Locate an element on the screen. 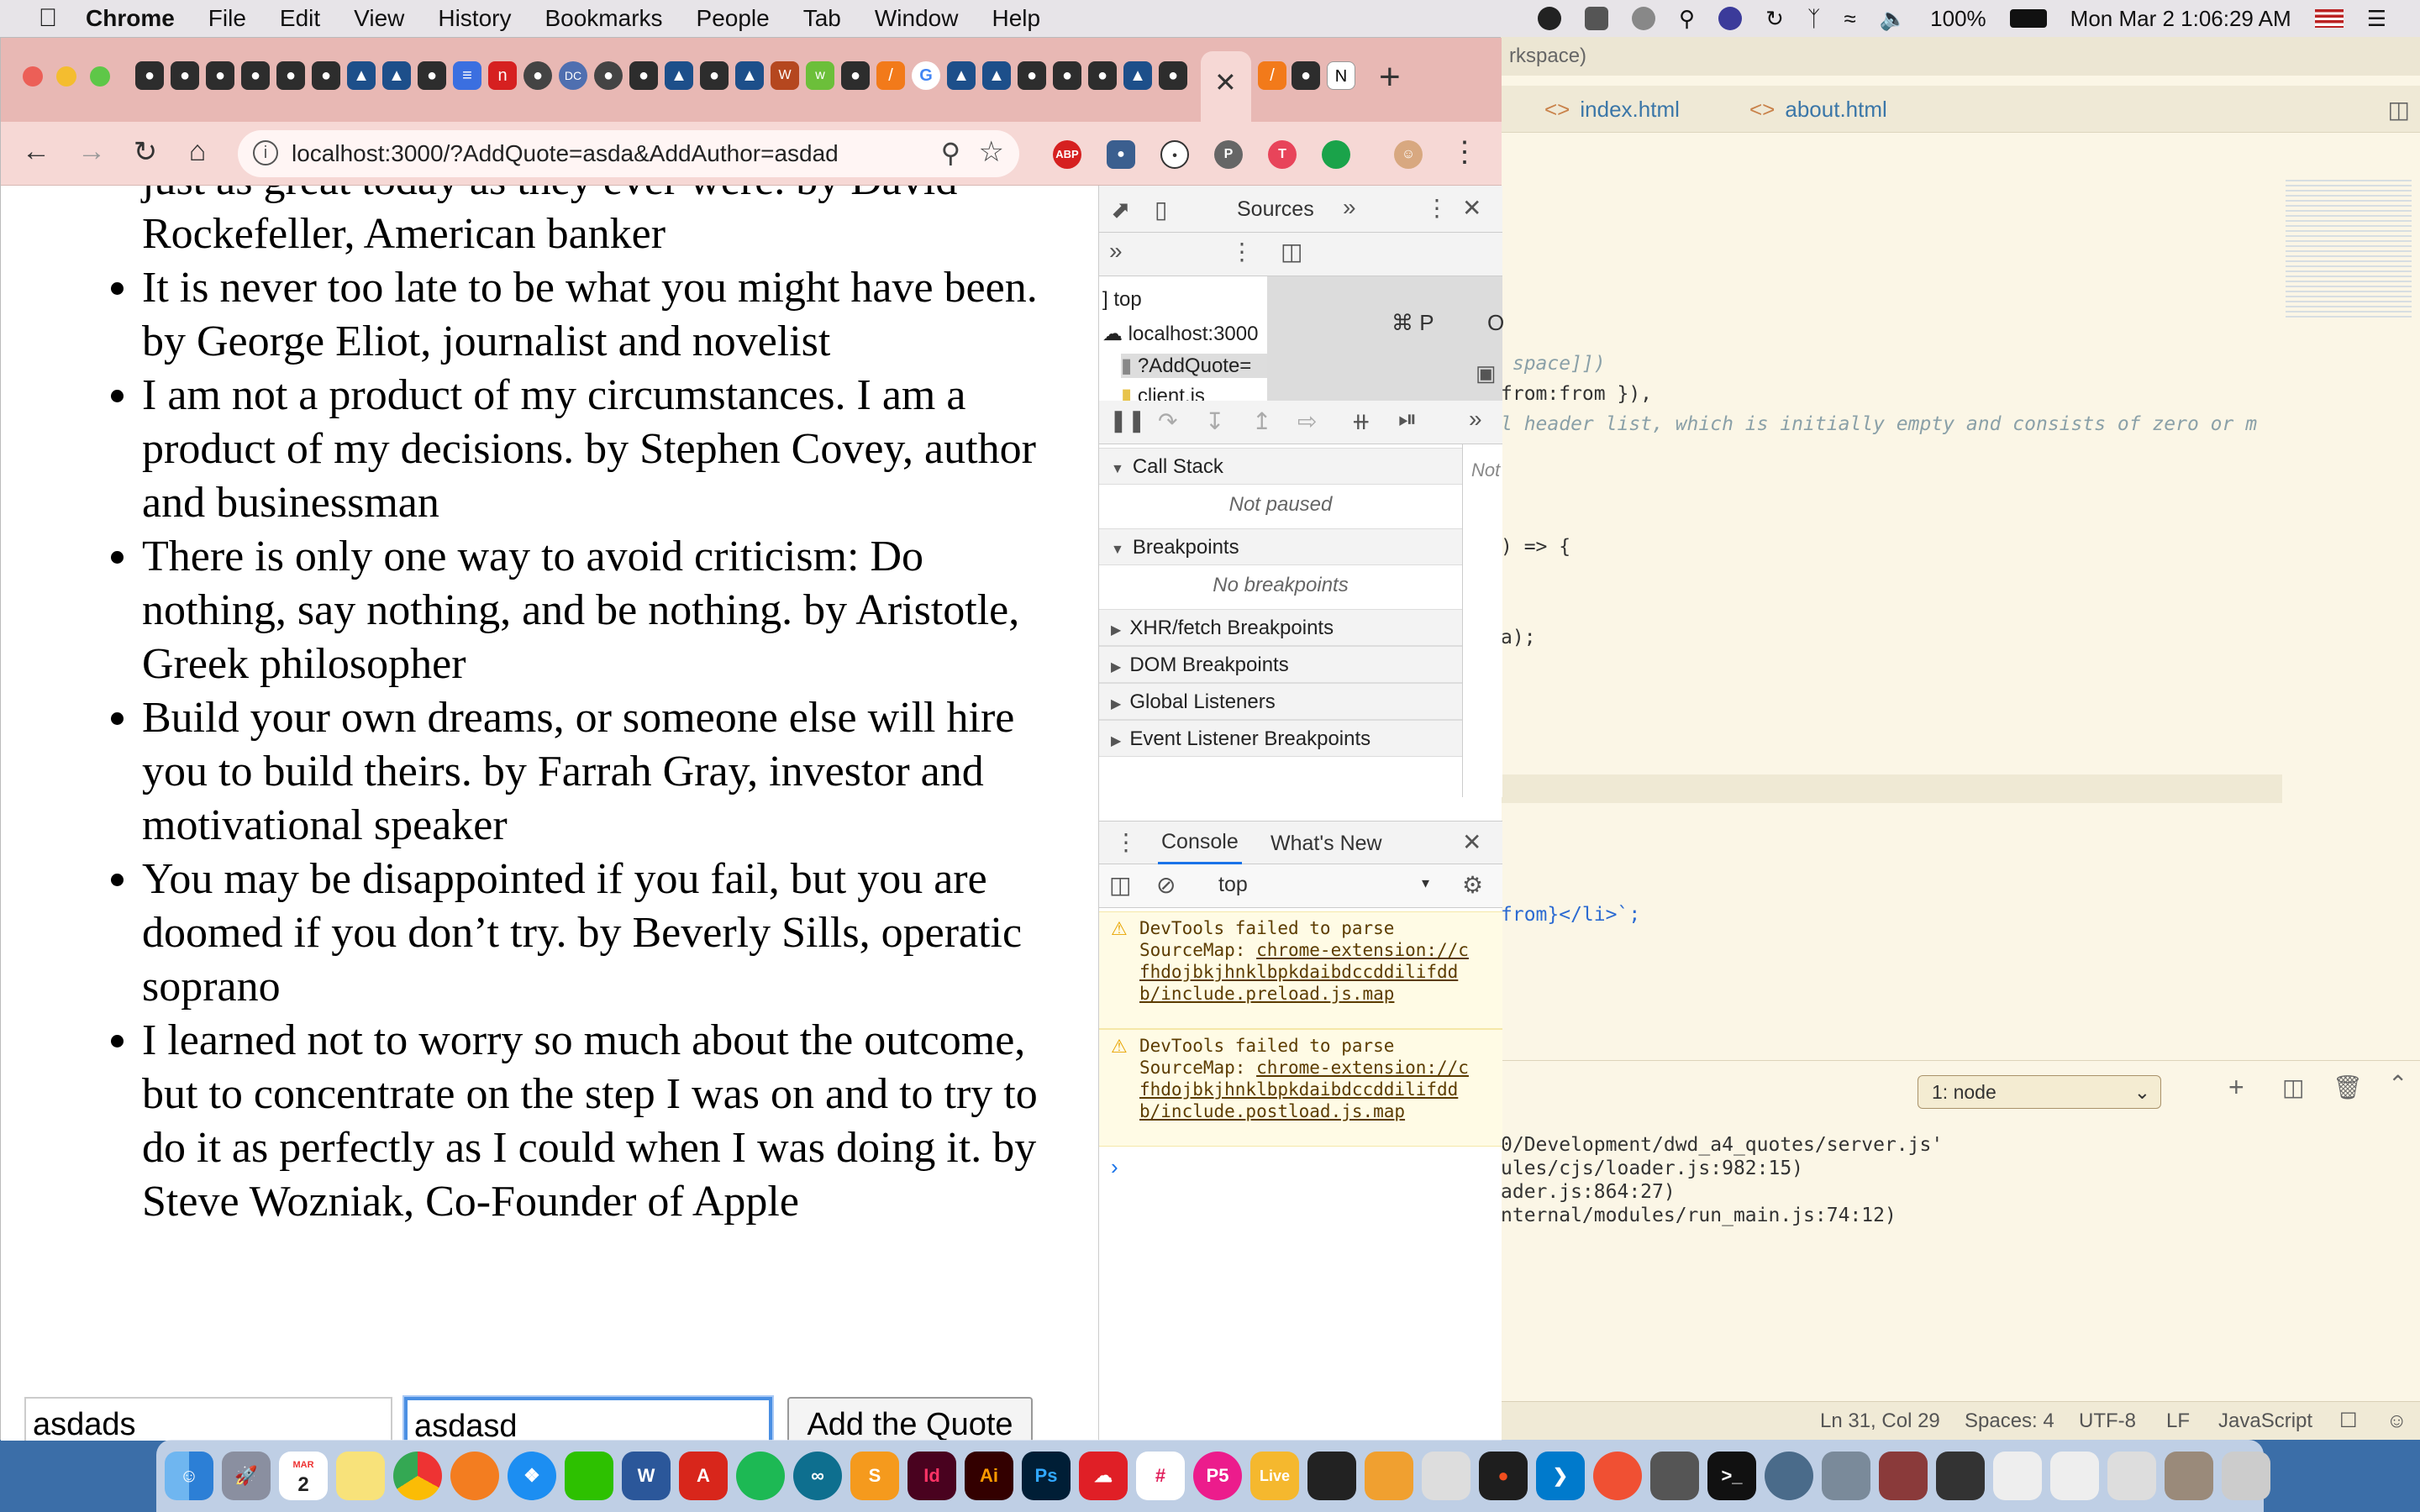  extension-icon is located at coordinates (1336, 154).